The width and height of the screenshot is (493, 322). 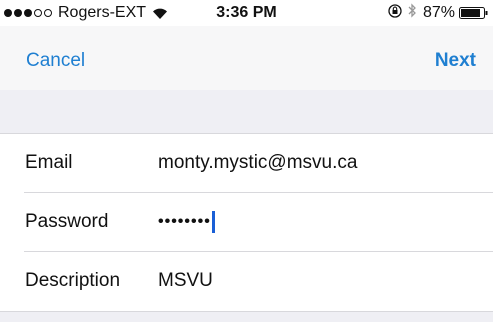 I want to click on status-bar: Rogers-EXT 3:36 PM 87%, so click(x=246, y=13).